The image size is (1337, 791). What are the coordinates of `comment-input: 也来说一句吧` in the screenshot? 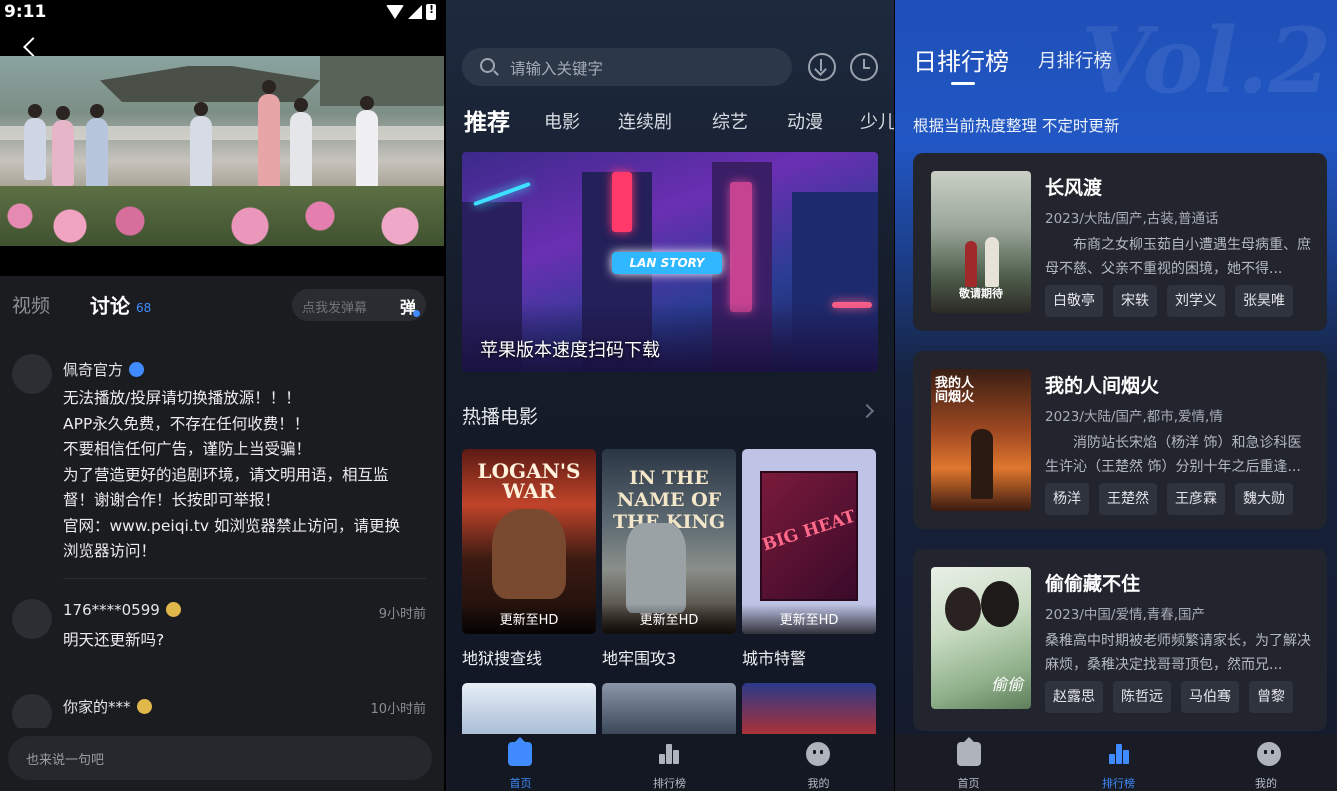 It's located at (220, 758).